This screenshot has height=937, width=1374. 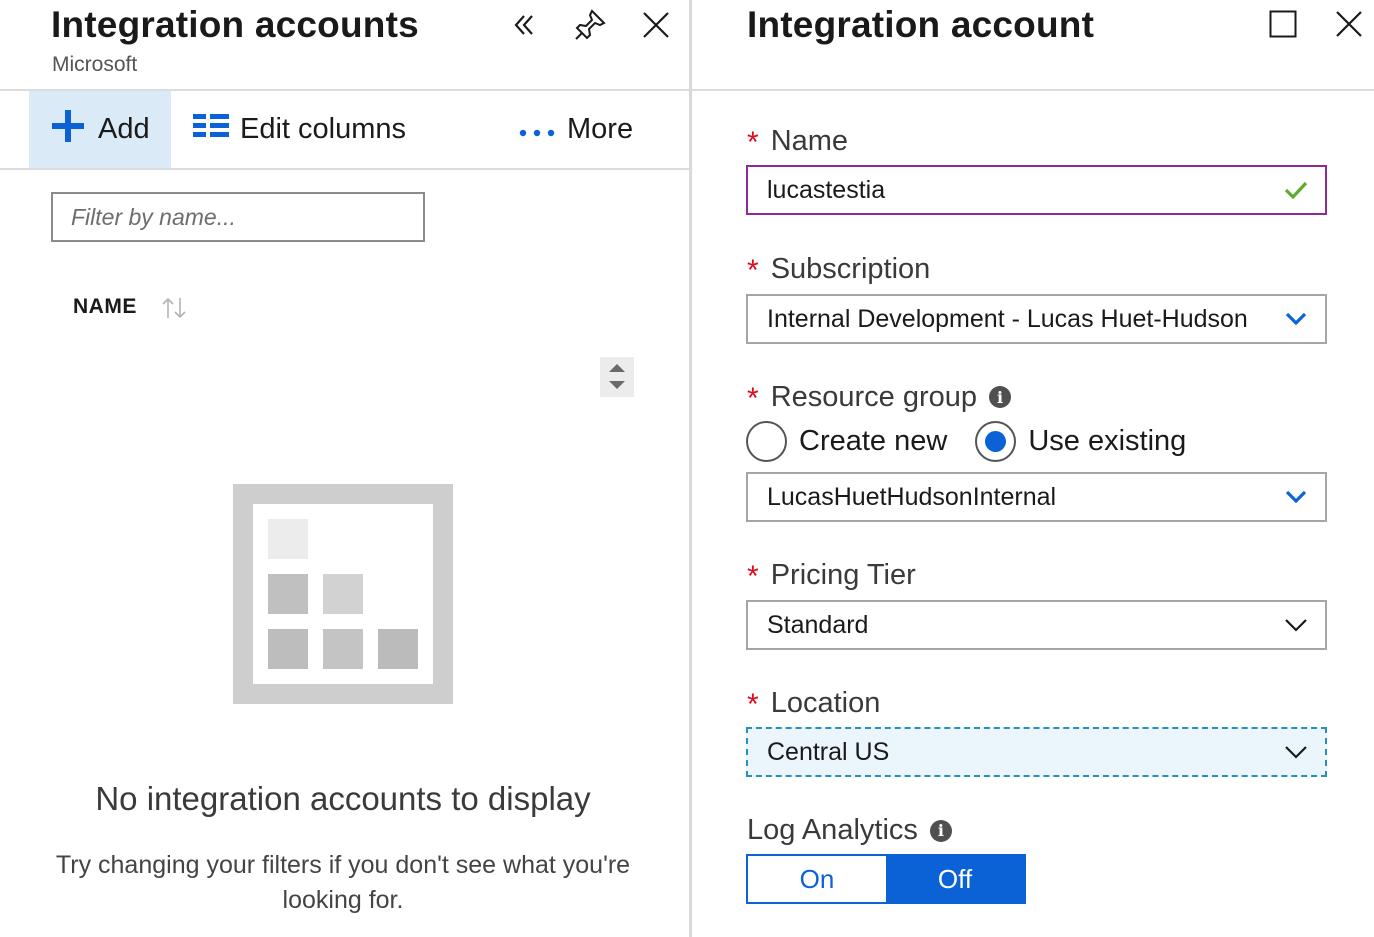 What do you see at coordinates (524, 25) in the screenshot?
I see `double-chevron-left-icon` at bounding box center [524, 25].